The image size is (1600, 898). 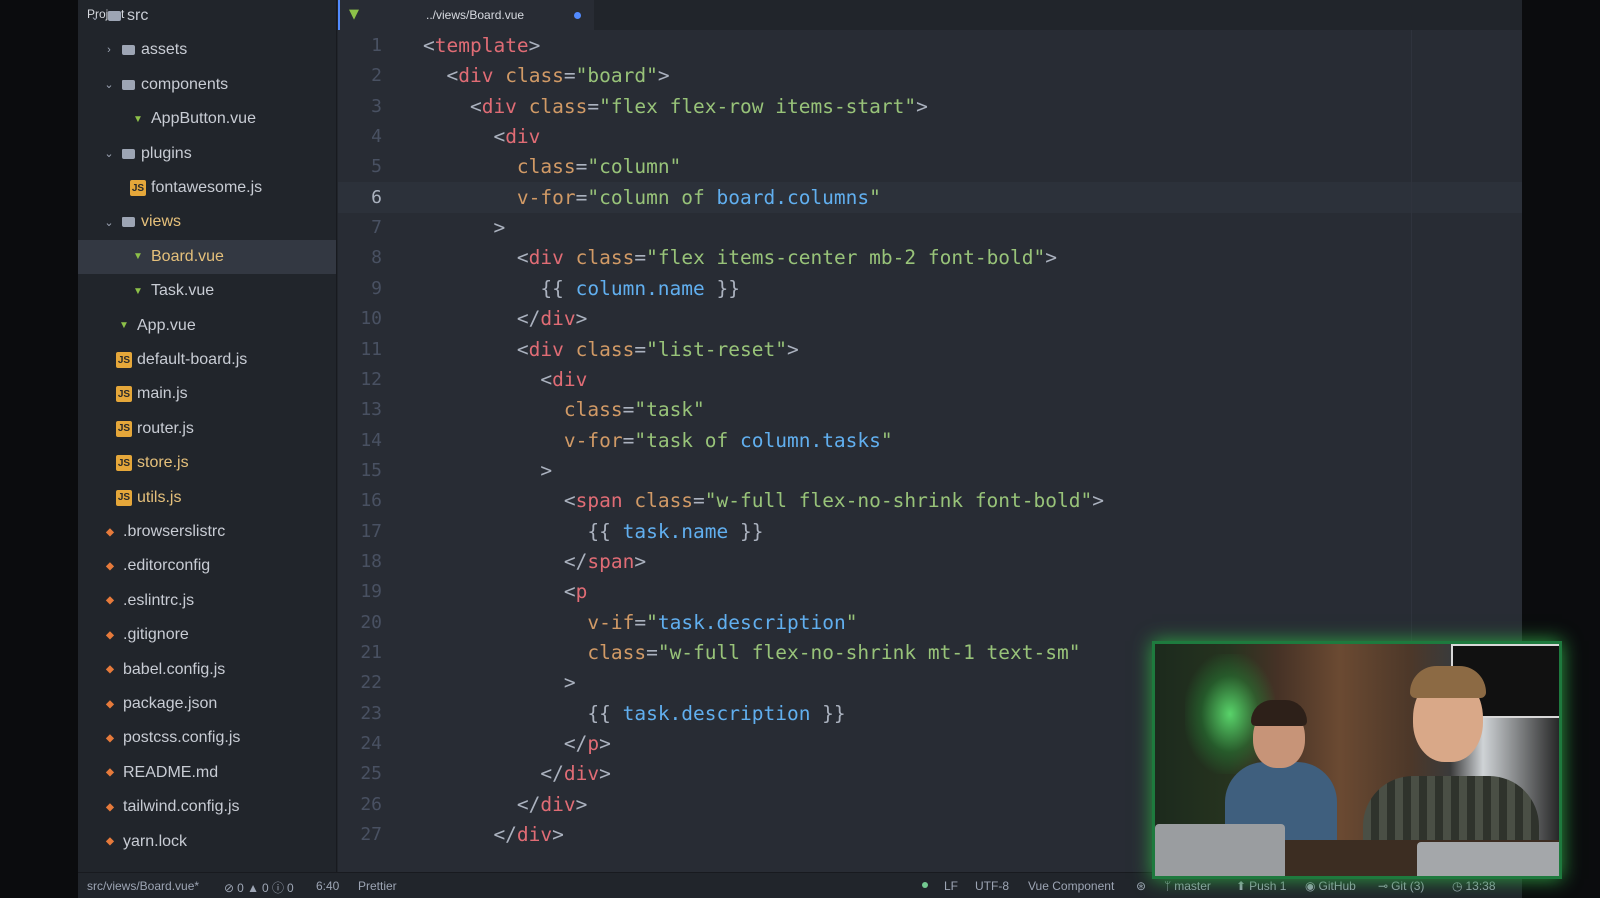 What do you see at coordinates (207, 291) in the screenshot?
I see `tree-item: ▼ Task.vue` at bounding box center [207, 291].